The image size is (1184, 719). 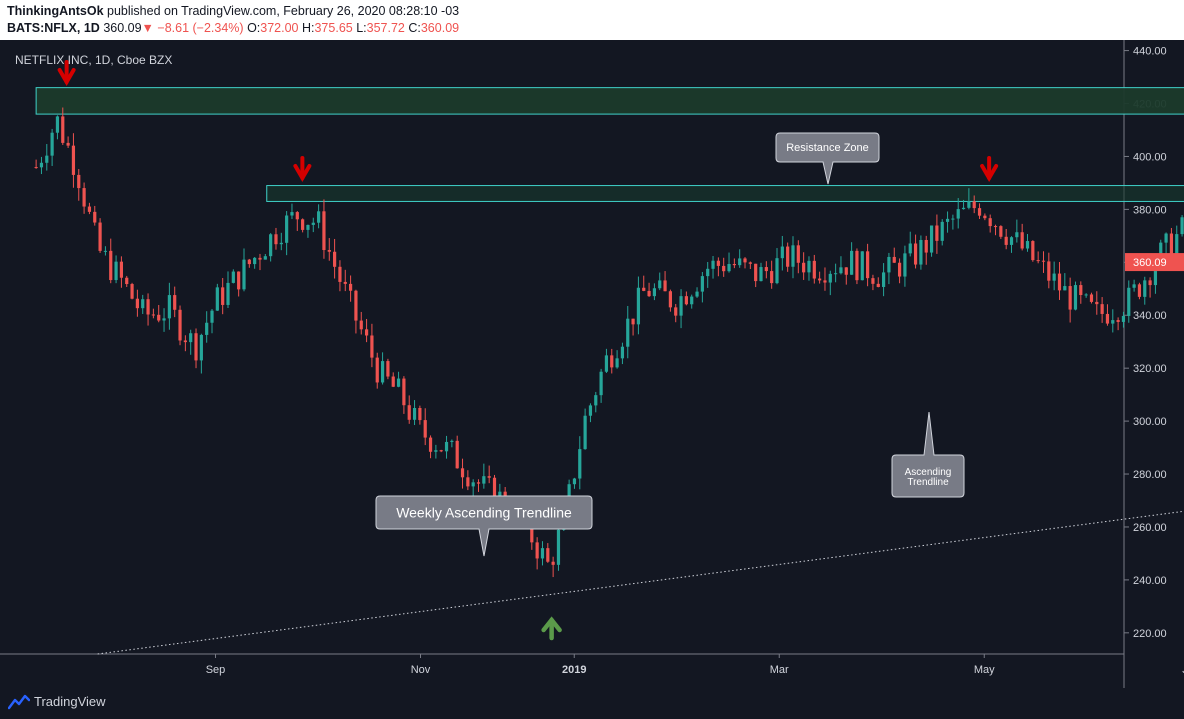 What do you see at coordinates (989, 169) in the screenshot?
I see `red-down-arrow-icon` at bounding box center [989, 169].